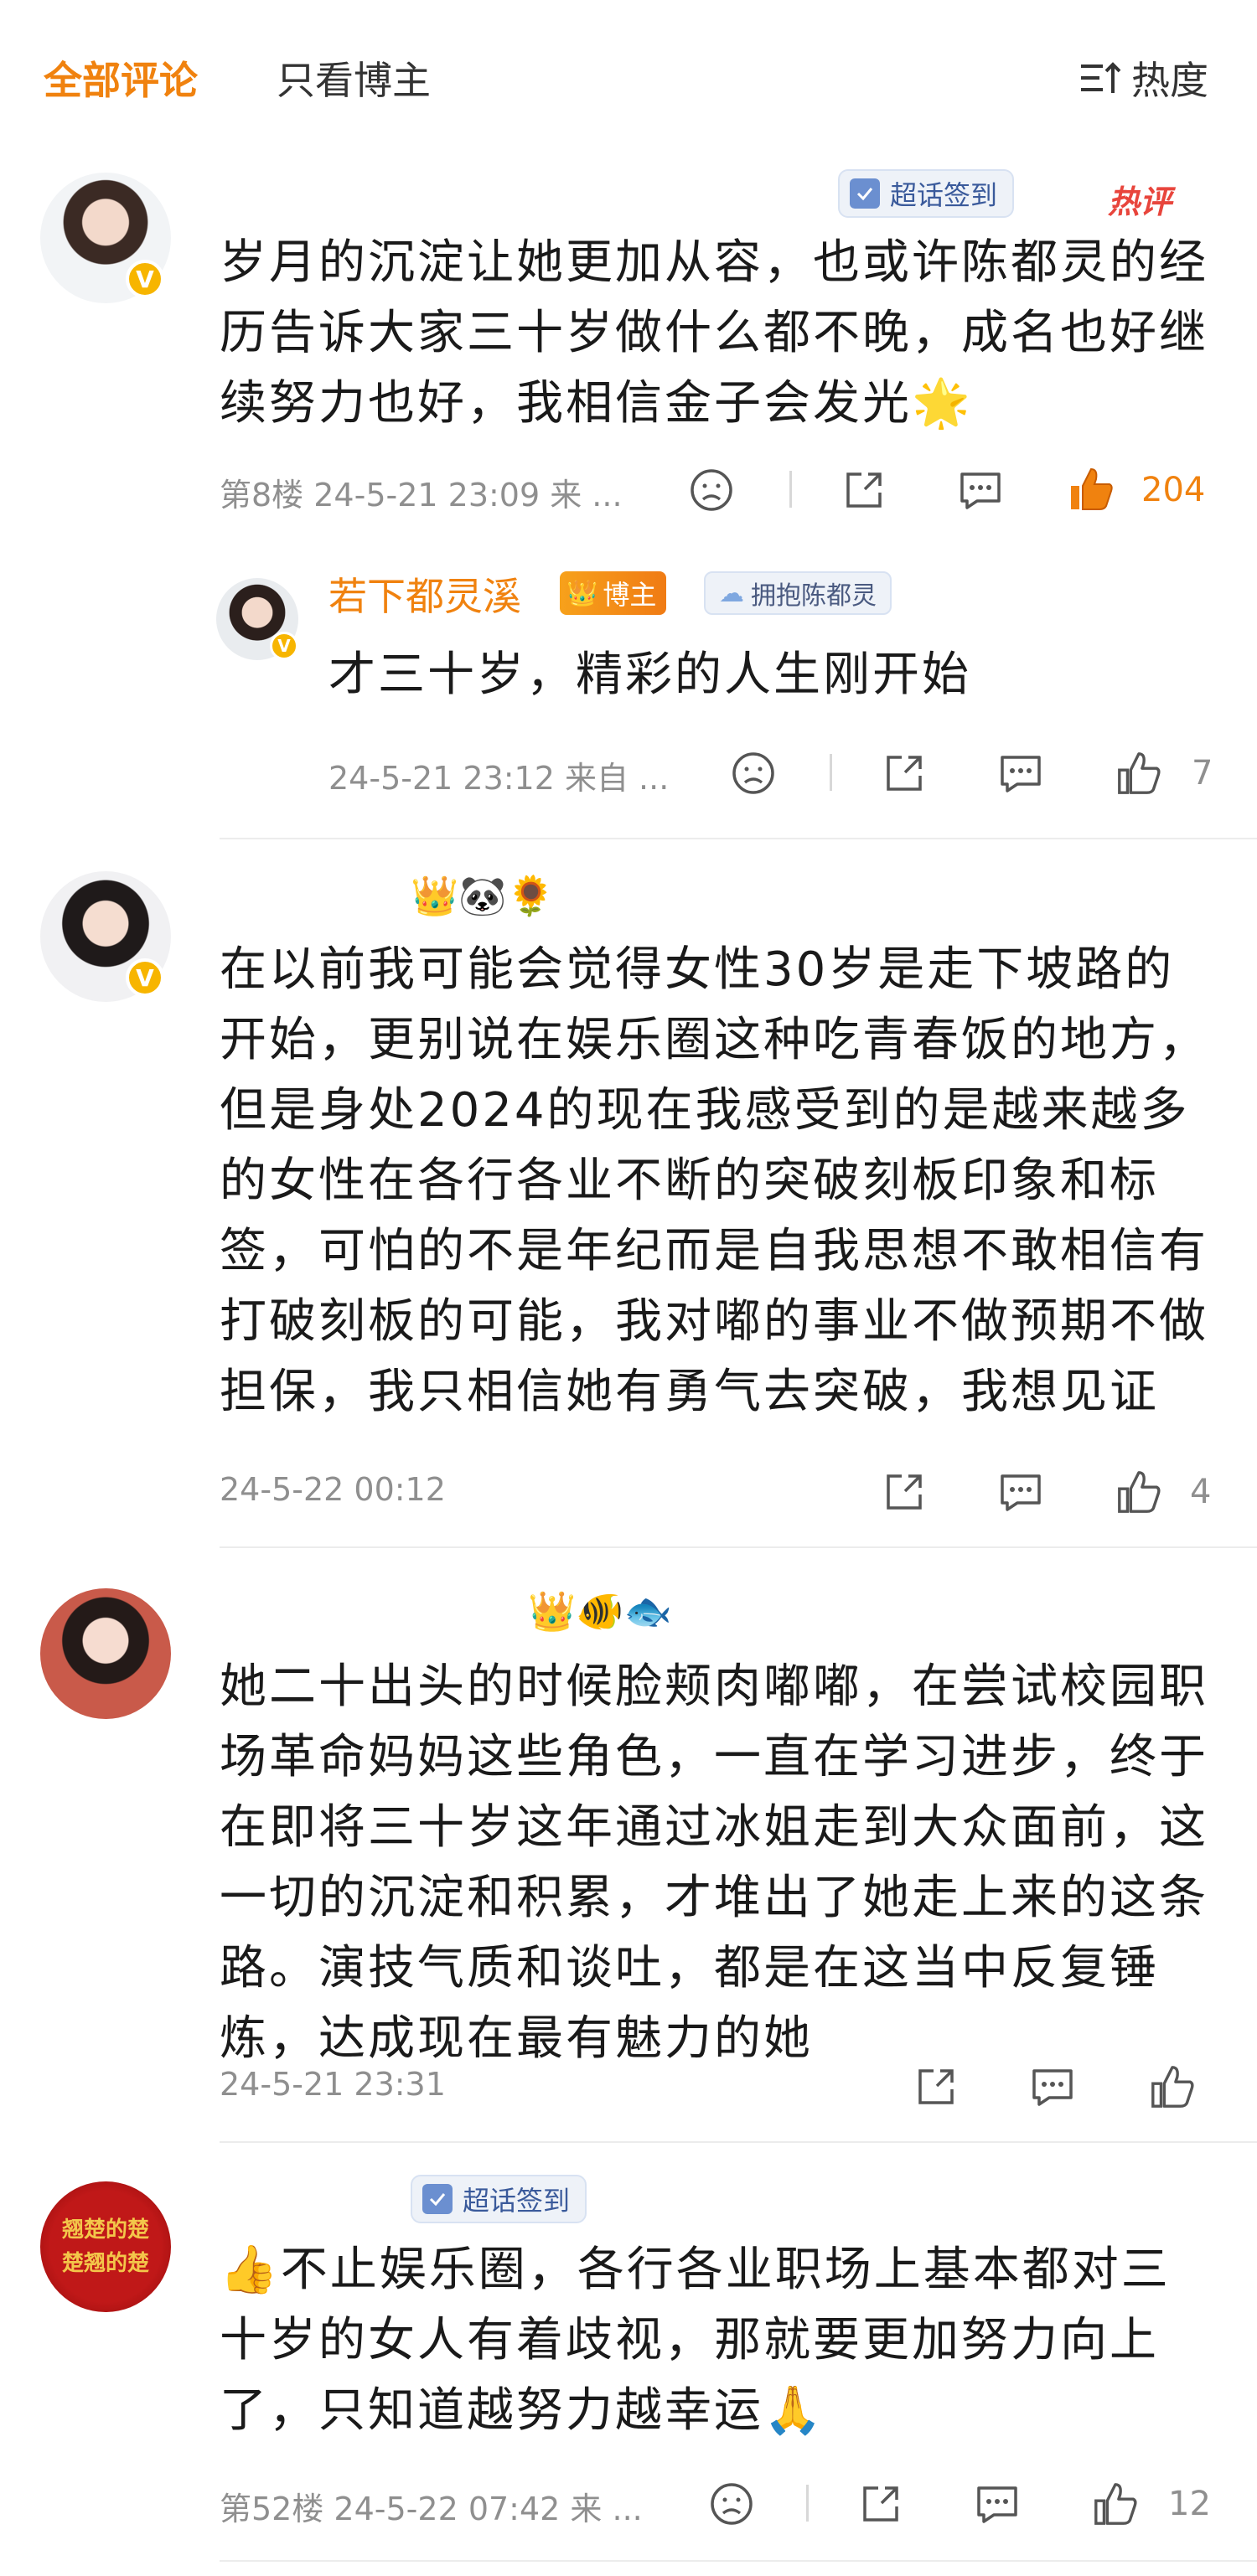  Describe the element at coordinates (814, 596) in the screenshot. I see `fan-group-label: 拥抱陈都灵` at that location.